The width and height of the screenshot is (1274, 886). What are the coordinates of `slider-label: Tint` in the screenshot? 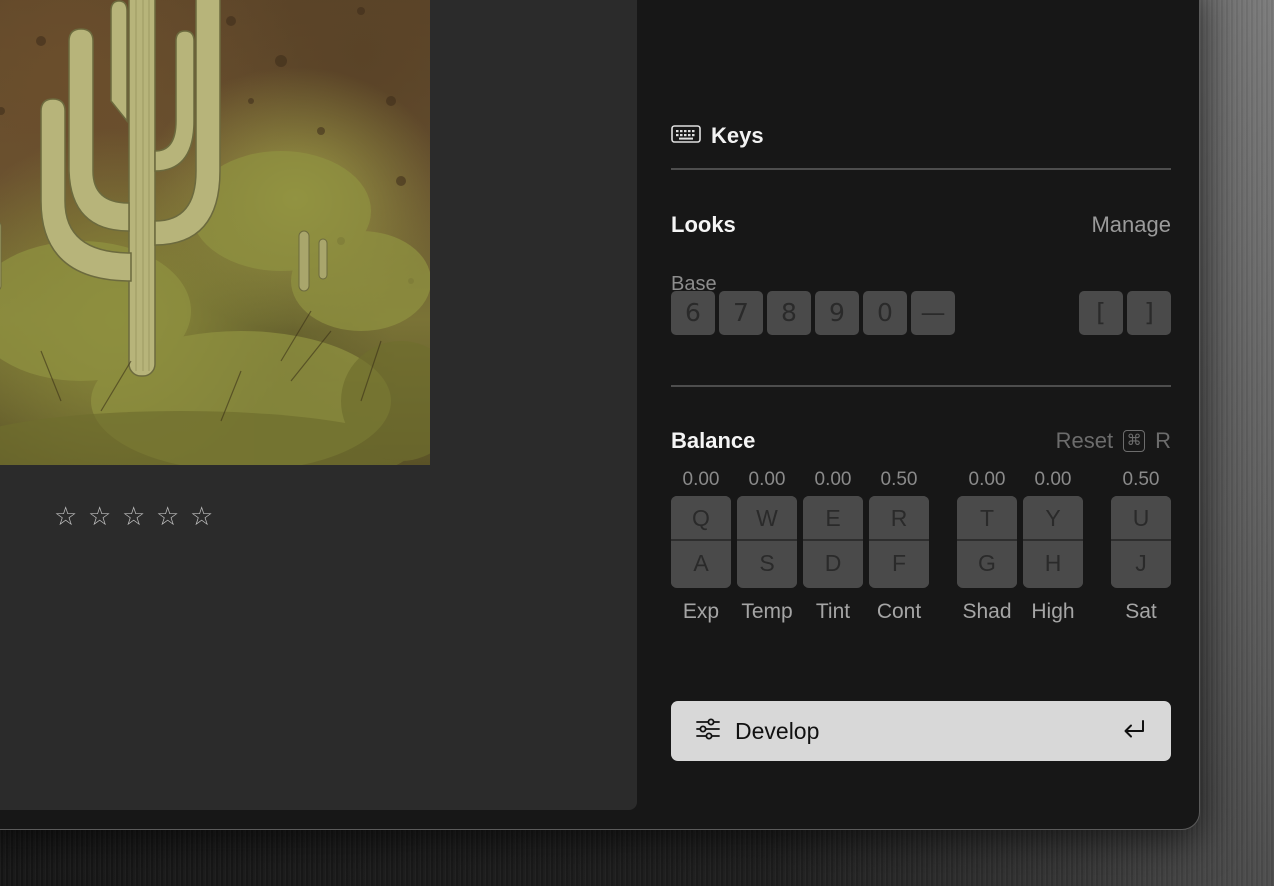 It's located at (833, 611).